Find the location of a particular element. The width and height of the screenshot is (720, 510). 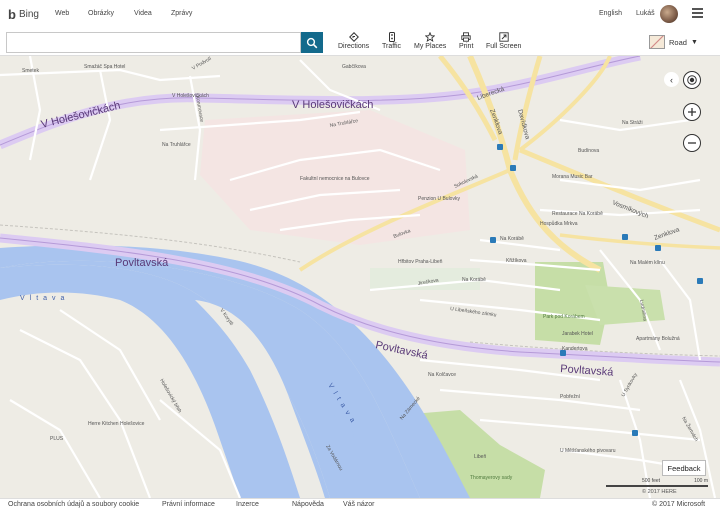

directions-label: Directions is located at coordinates (354, 46).